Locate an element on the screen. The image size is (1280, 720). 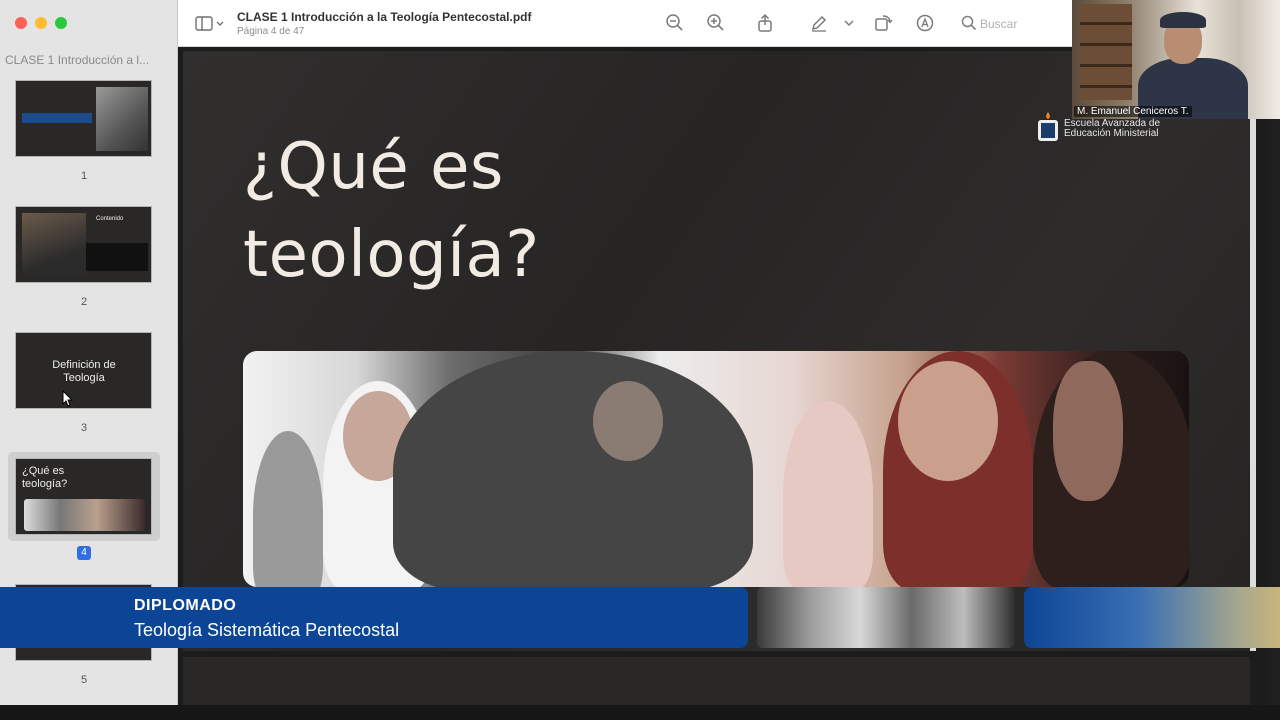
search-input is located at coordinates (1025, 23).